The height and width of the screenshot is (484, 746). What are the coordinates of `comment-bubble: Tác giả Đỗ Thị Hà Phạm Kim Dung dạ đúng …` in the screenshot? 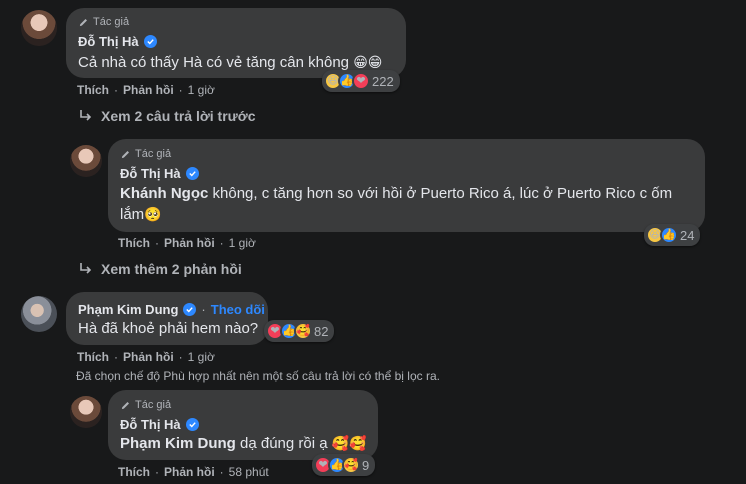 It's located at (243, 425).